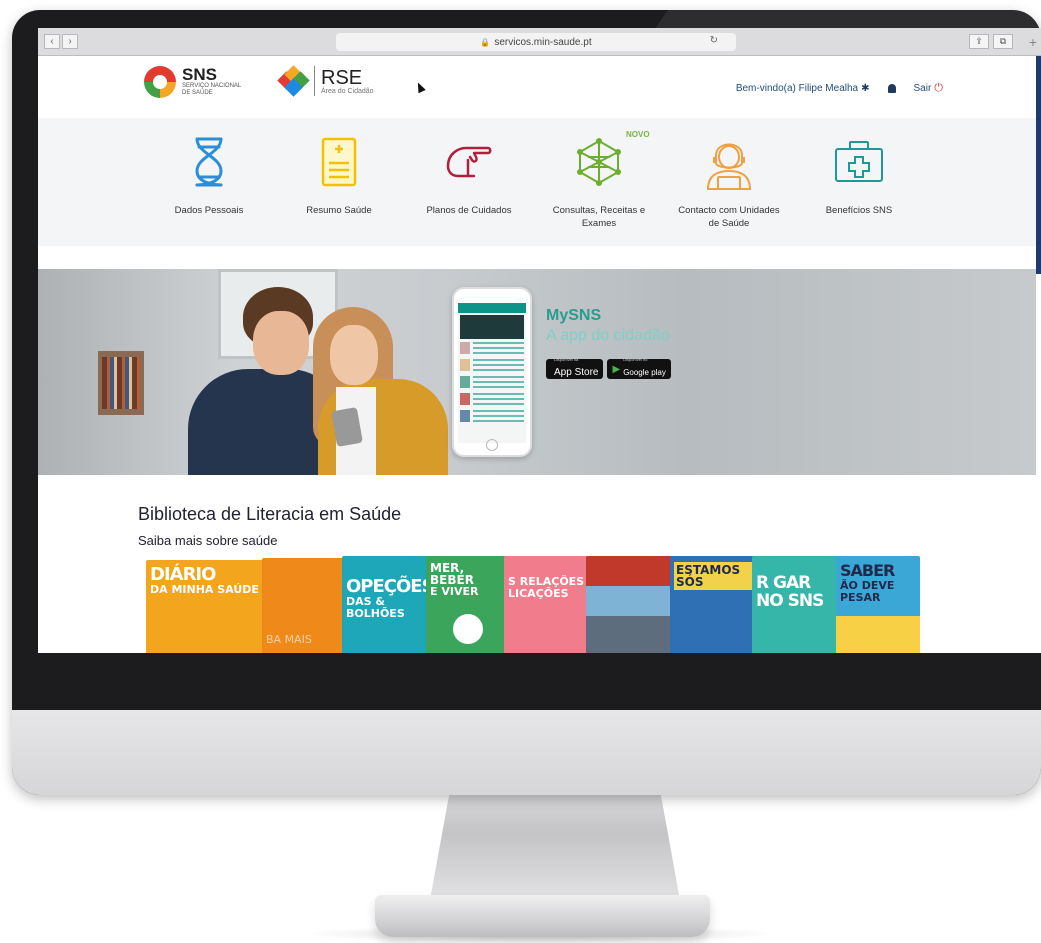  Describe the element at coordinates (199, 74) in the screenshot. I see `sns-logo-title: SNS` at that location.